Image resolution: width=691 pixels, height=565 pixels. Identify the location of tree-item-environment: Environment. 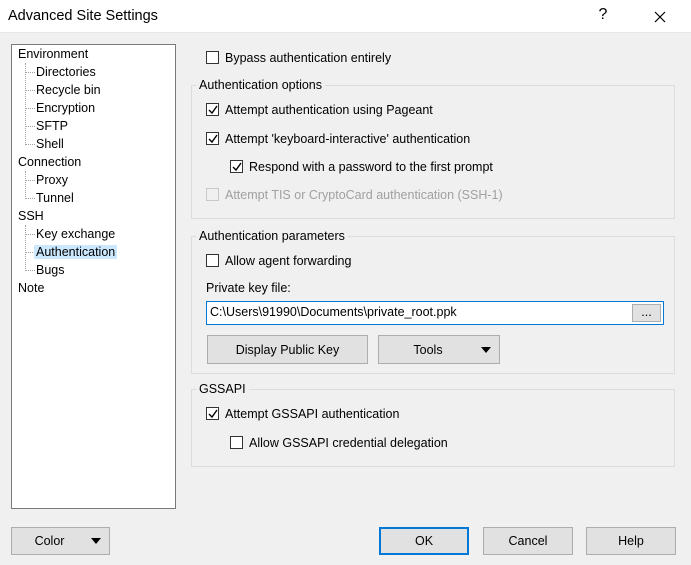
(53, 54).